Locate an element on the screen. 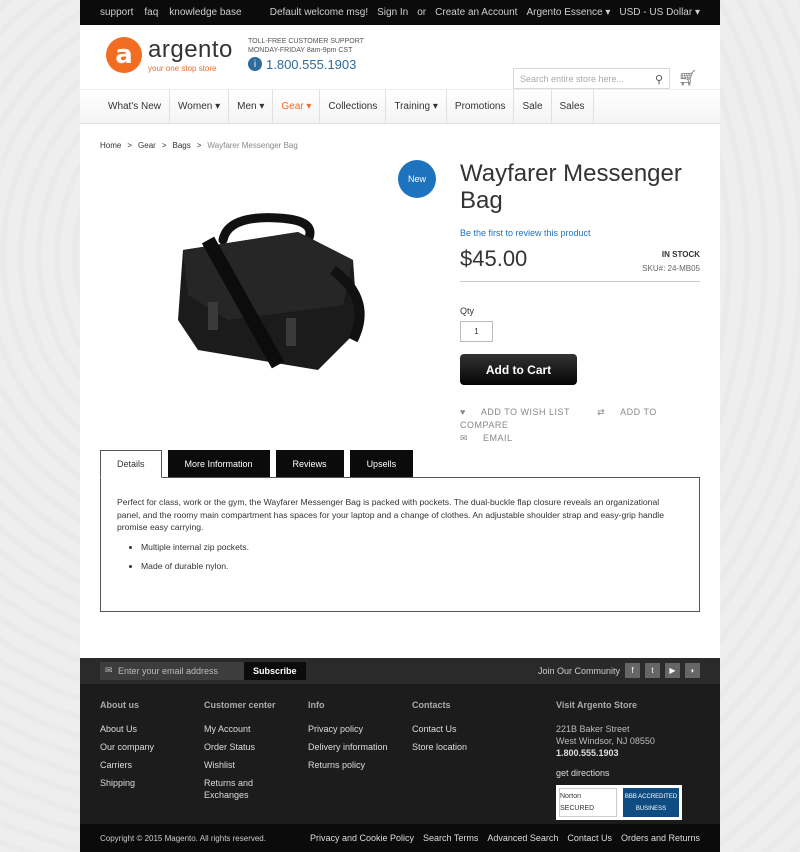 Image resolution: width=800 pixels, height=852 pixels. envelope-icon: ✉ is located at coordinates (109, 670).